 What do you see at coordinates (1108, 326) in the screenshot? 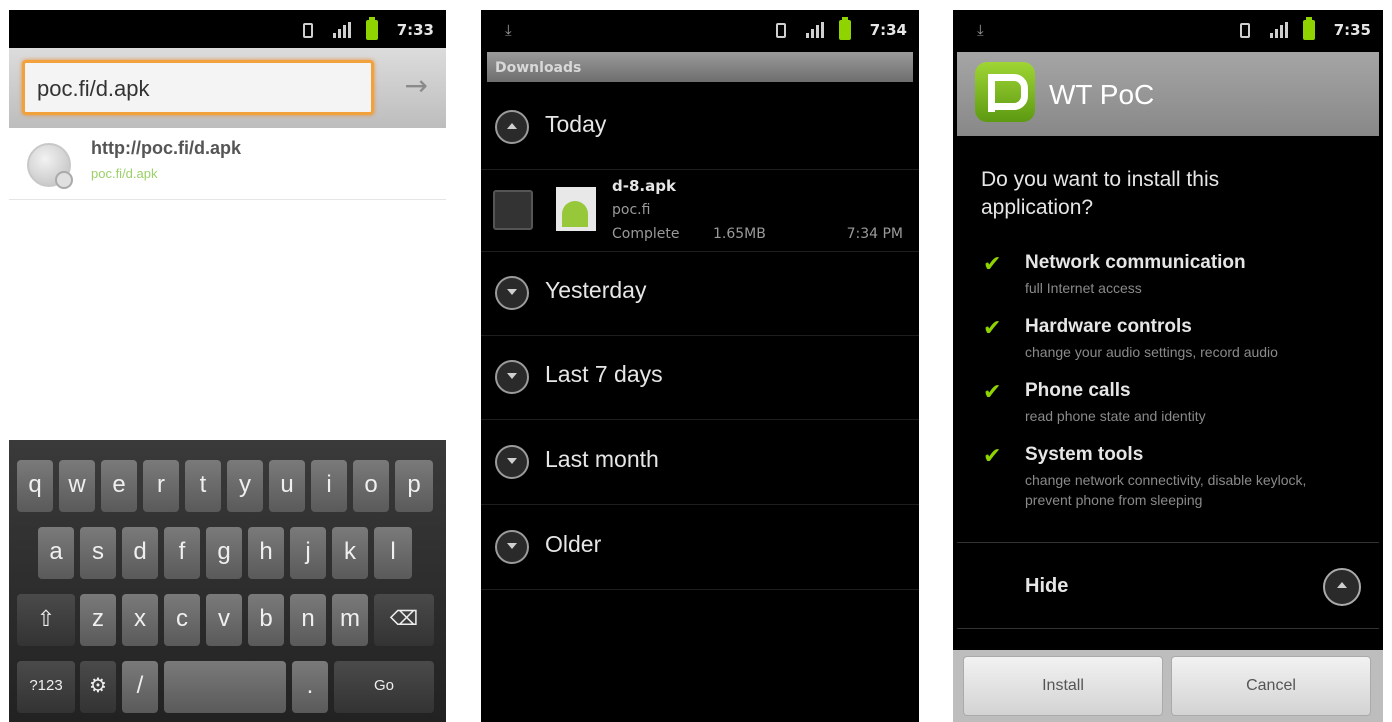
I see `permission-title: Hardware controls` at bounding box center [1108, 326].